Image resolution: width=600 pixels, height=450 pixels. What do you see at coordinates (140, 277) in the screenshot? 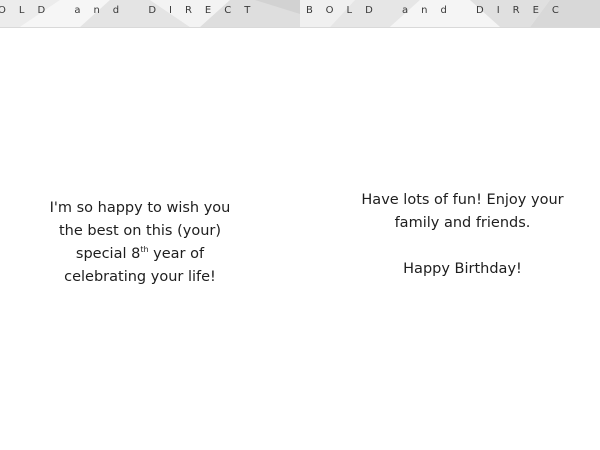
I see `message-line: celebrating your life!` at bounding box center [140, 277].